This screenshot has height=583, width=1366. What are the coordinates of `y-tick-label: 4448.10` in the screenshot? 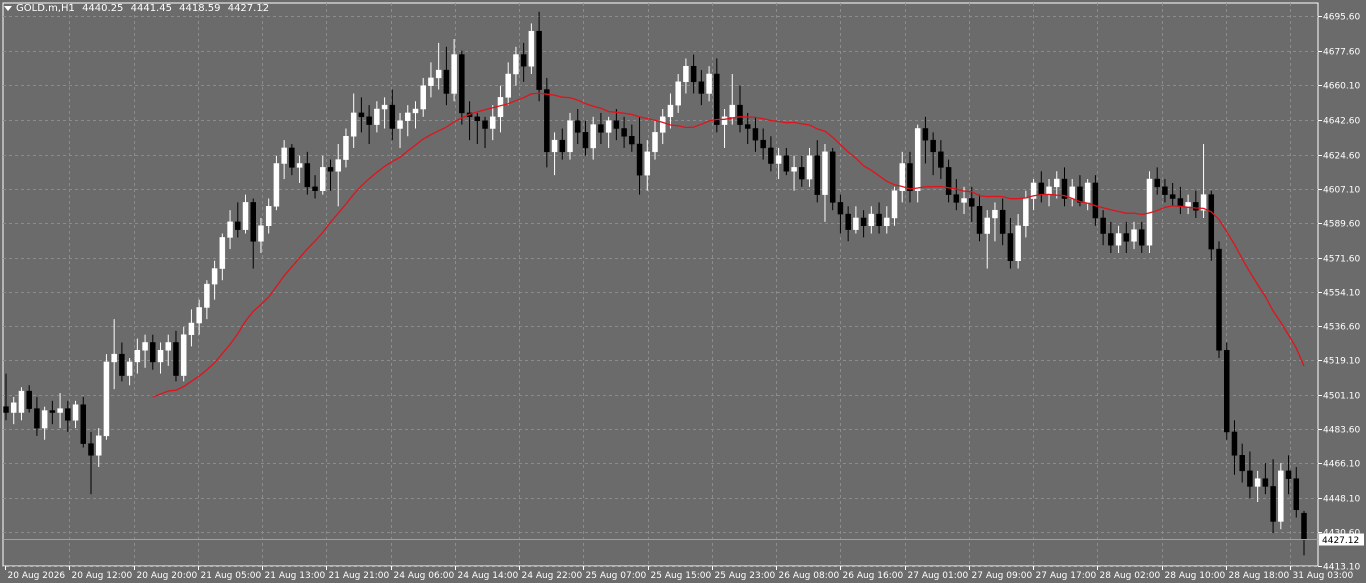 It's located at (1341, 500).